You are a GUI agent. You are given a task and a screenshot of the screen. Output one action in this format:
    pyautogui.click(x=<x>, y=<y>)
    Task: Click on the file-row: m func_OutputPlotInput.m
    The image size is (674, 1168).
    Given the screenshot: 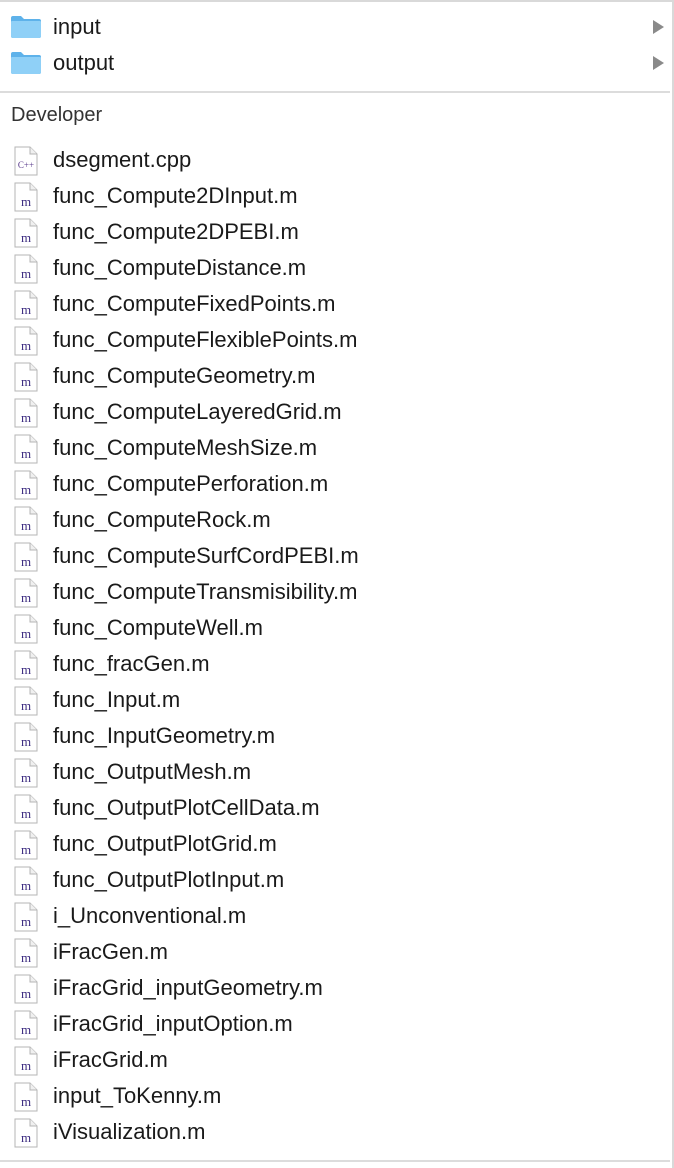 What is the action you would take?
    pyautogui.click(x=335, y=880)
    